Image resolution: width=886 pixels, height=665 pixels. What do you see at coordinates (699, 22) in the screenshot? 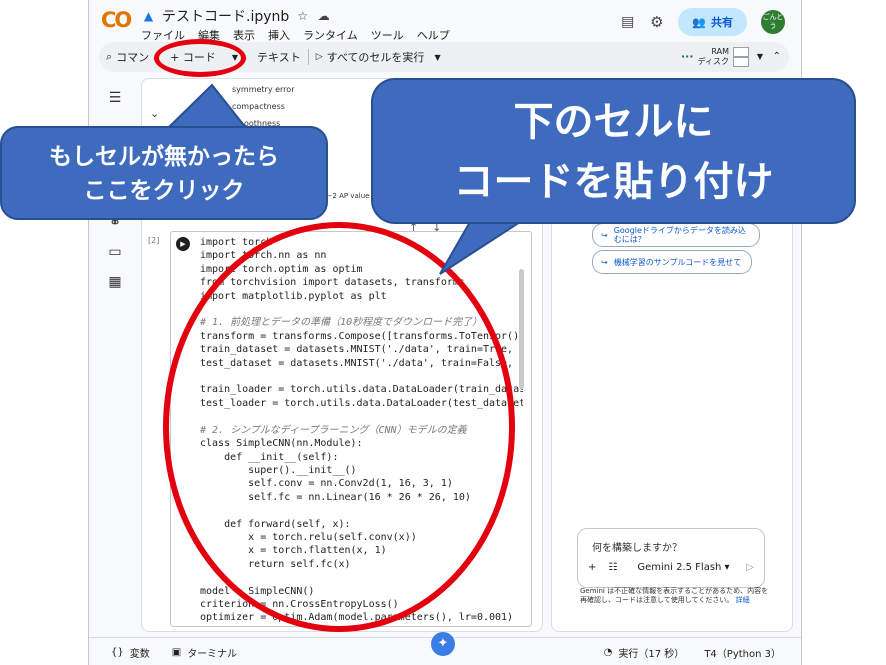
I see `people-icon: 👥` at bounding box center [699, 22].